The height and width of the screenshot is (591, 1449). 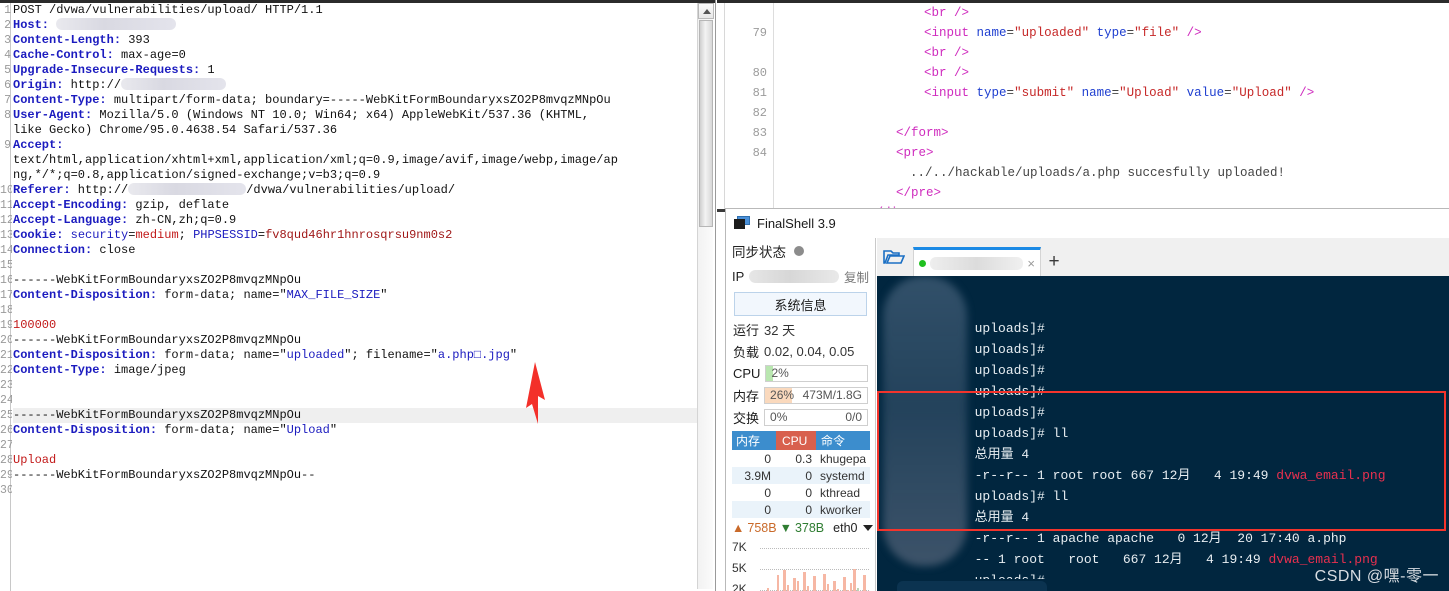 What do you see at coordinates (845, 528) in the screenshot?
I see `network-interface-name: eth0` at bounding box center [845, 528].